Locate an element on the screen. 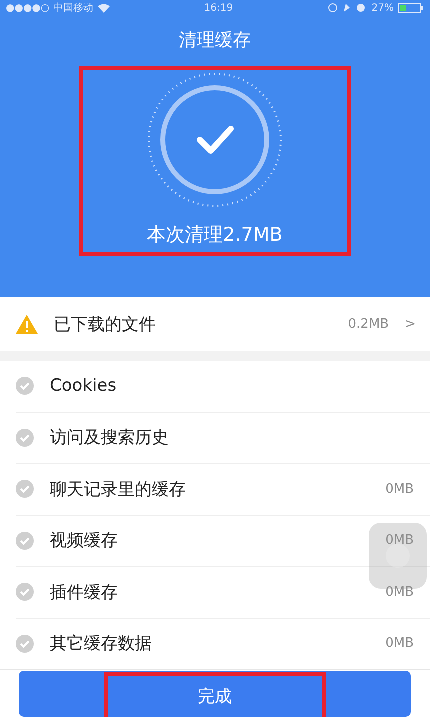  done-button: 完成 is located at coordinates (215, 693).